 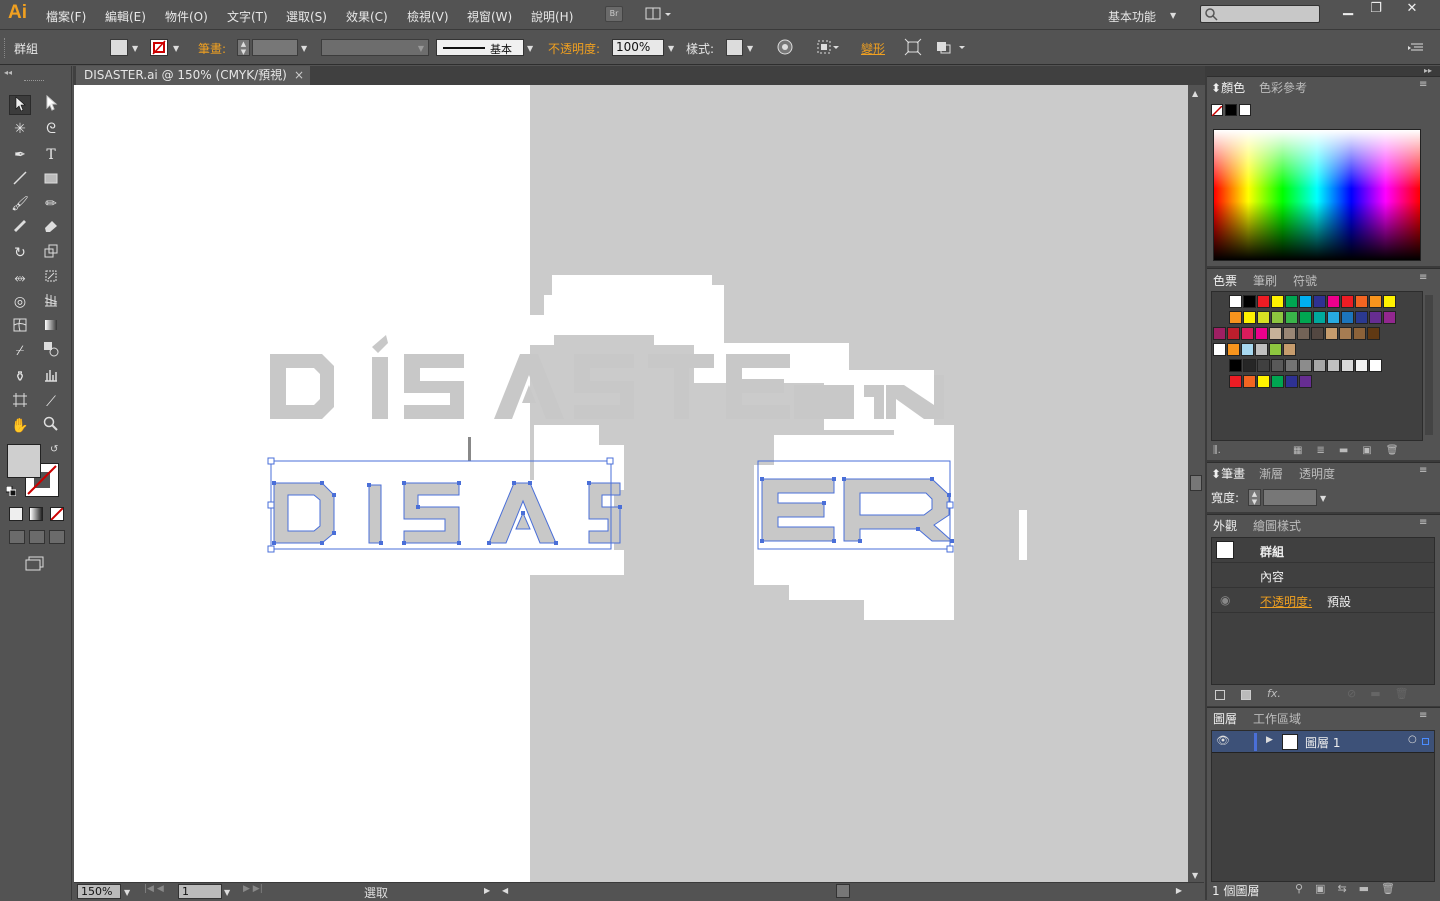 I want to click on slice-tool: ⟋, so click(x=51, y=402).